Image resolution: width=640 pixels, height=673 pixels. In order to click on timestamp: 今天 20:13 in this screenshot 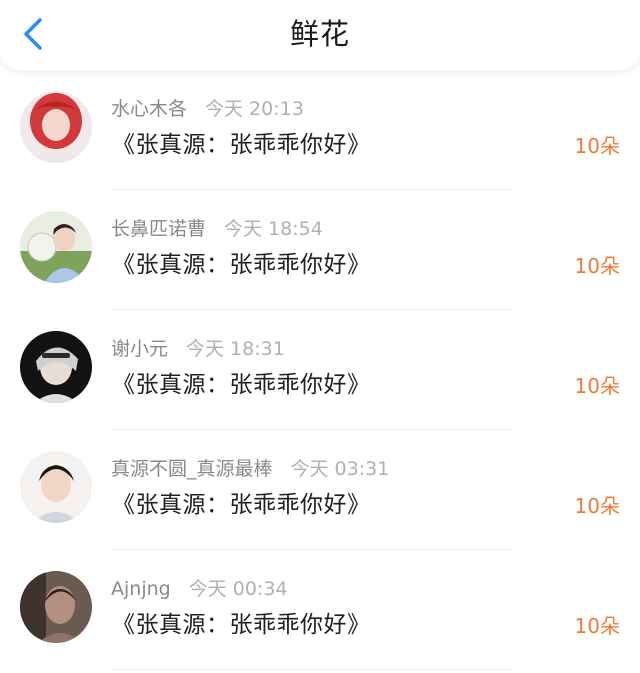, I will do `click(254, 109)`.